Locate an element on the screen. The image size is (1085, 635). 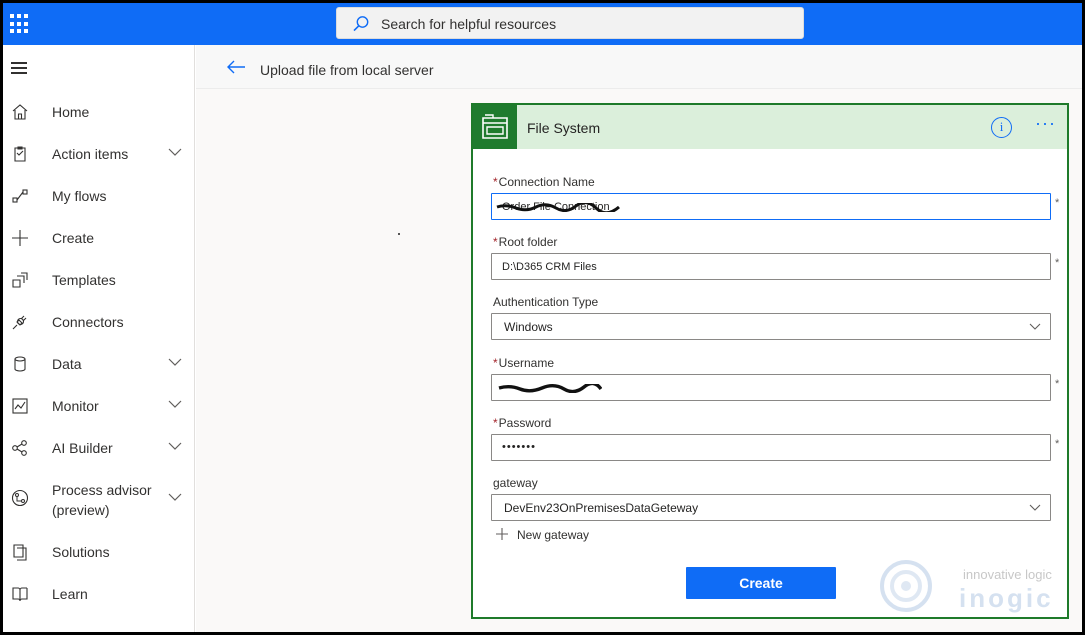
clipboard-icon is located at coordinates (20, 154).